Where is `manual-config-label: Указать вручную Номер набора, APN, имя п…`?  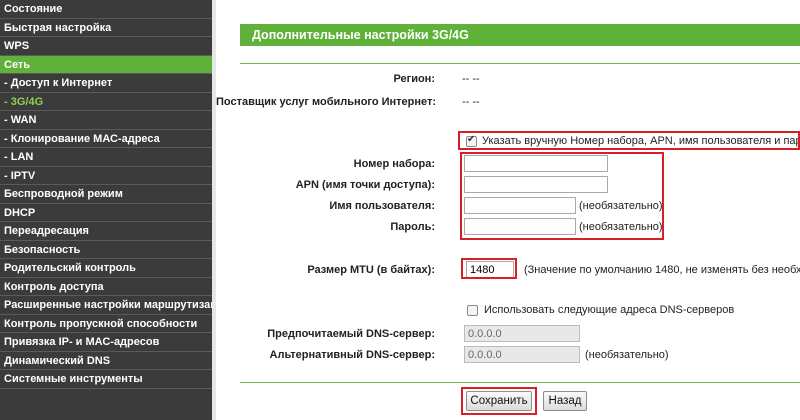 manual-config-label: Указать вручную Номер набора, APN, имя п… is located at coordinates (641, 141).